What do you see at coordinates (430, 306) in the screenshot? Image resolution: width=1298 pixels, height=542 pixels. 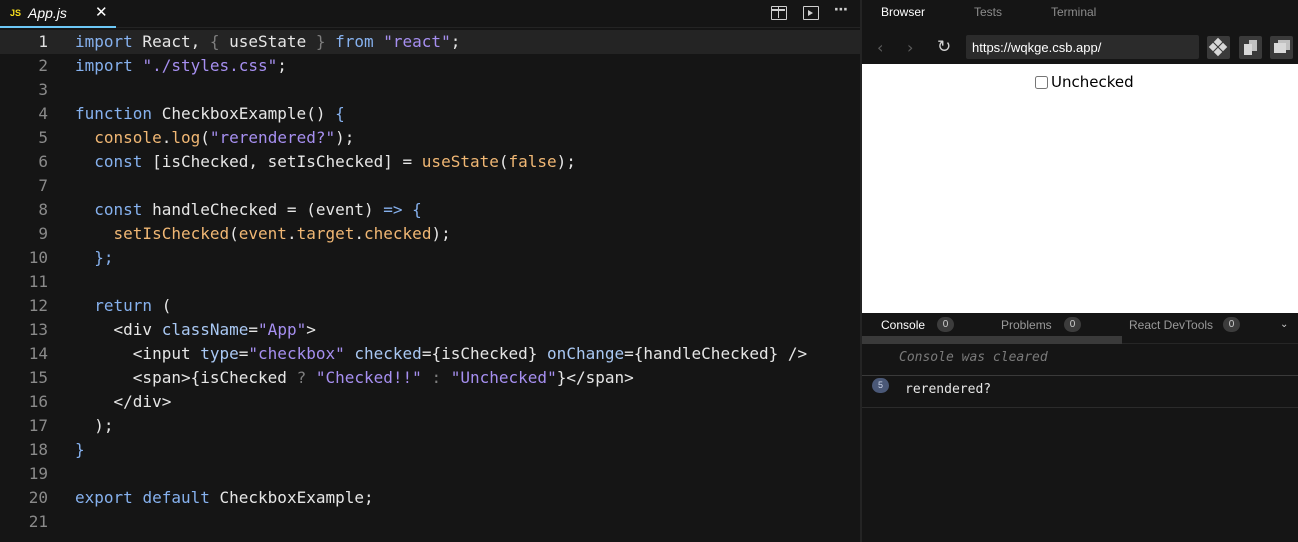 I see `code-line: 12 return (` at bounding box center [430, 306].